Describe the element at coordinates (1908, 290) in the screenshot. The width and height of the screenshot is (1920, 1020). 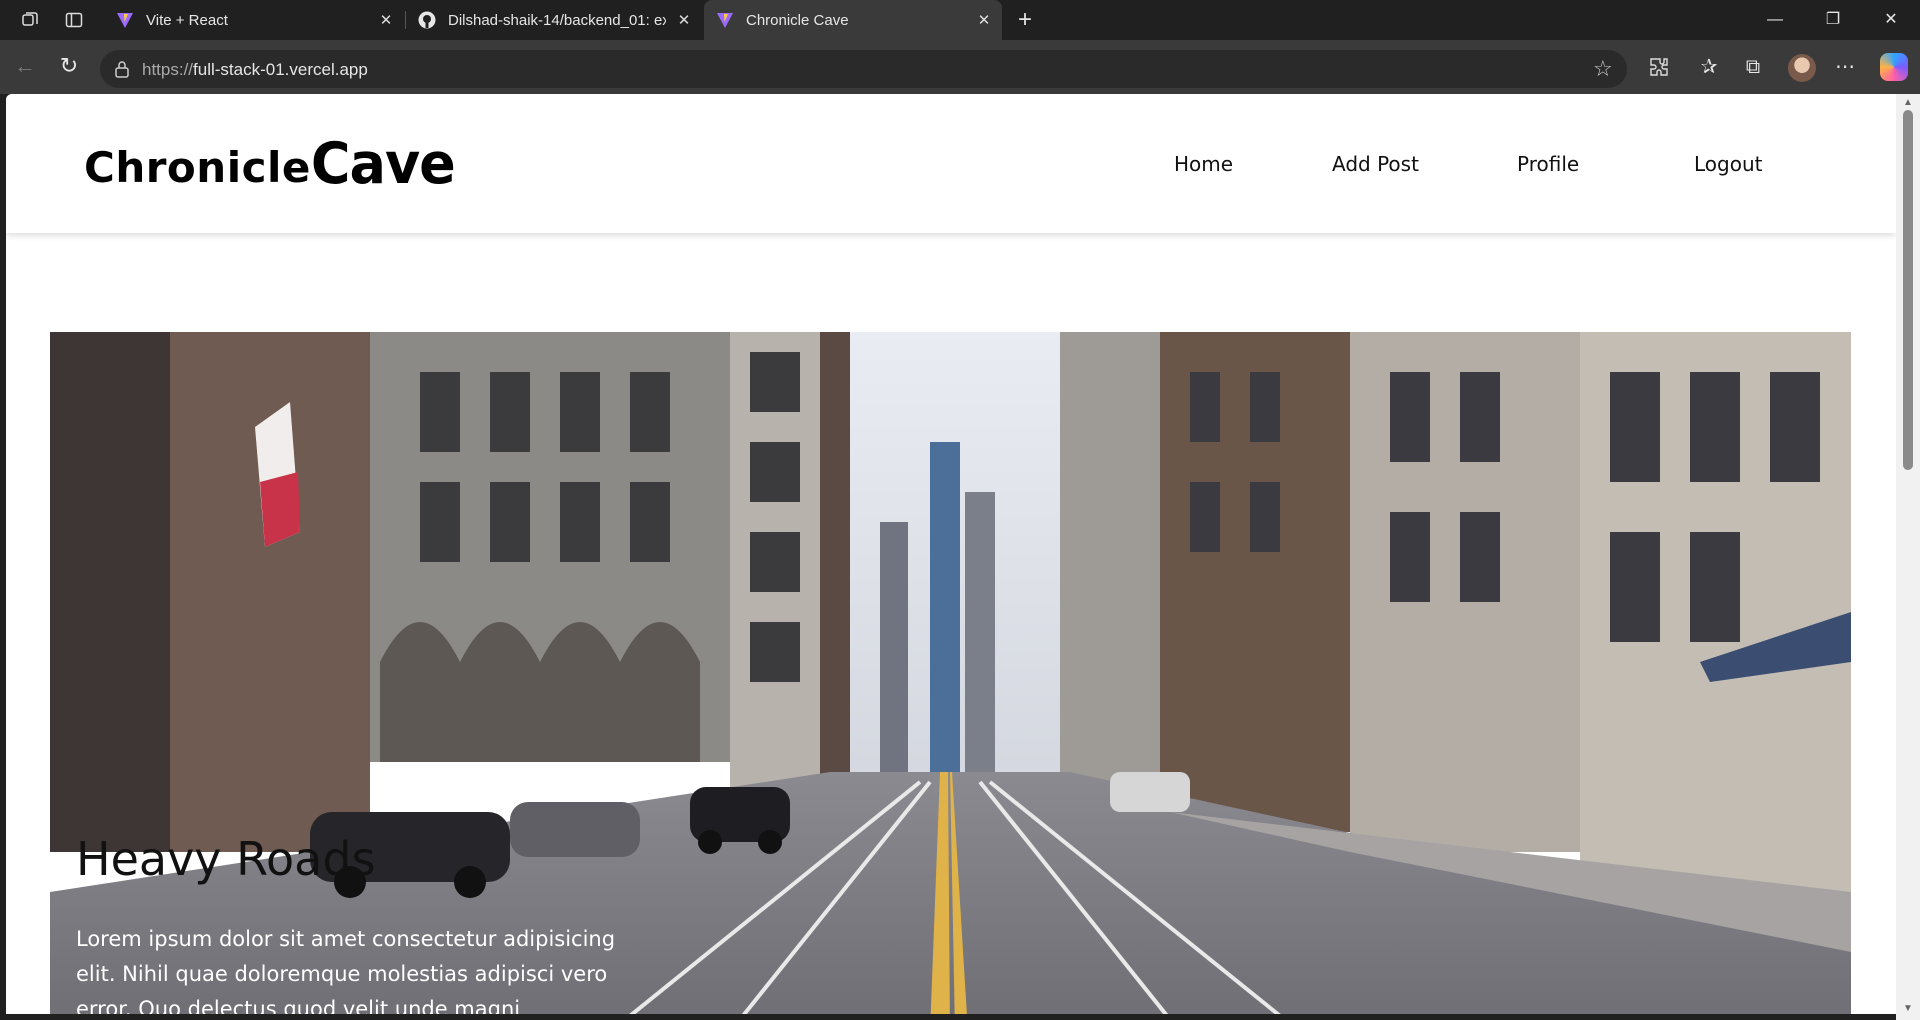
I see `scrollbar-thumb` at that location.